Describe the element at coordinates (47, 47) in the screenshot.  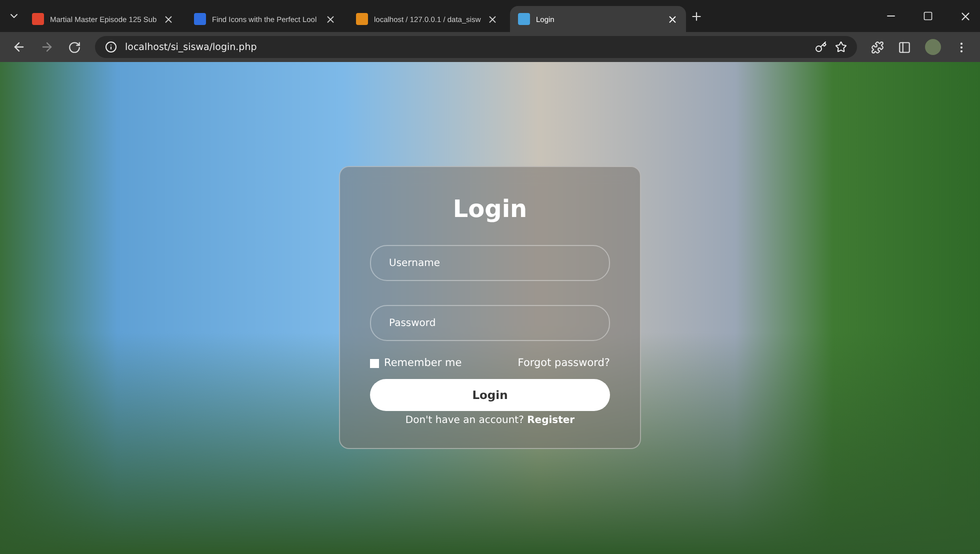
I see `forward-icon` at that location.